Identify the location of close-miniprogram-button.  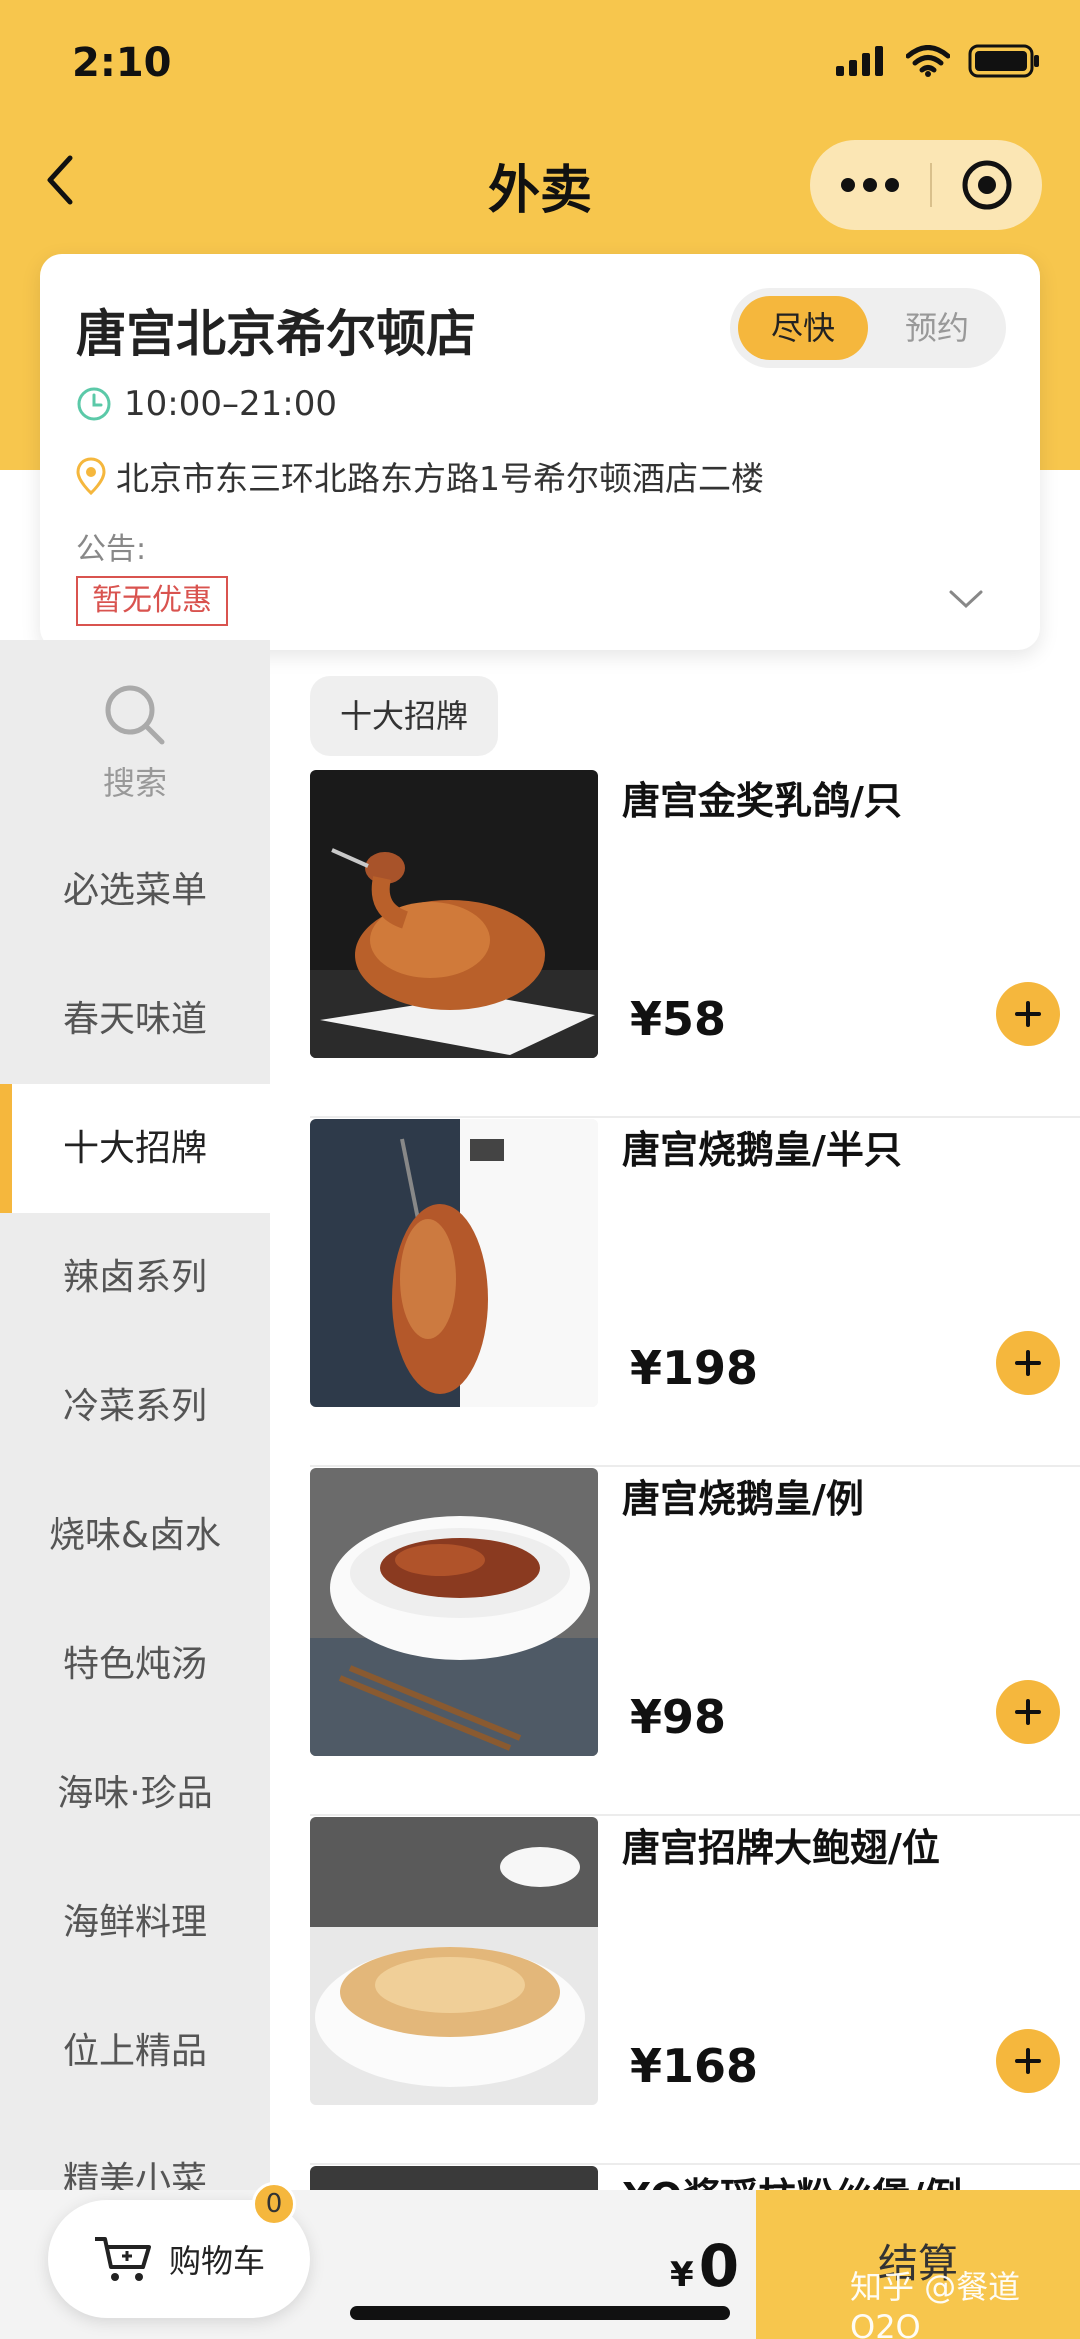
(987, 185).